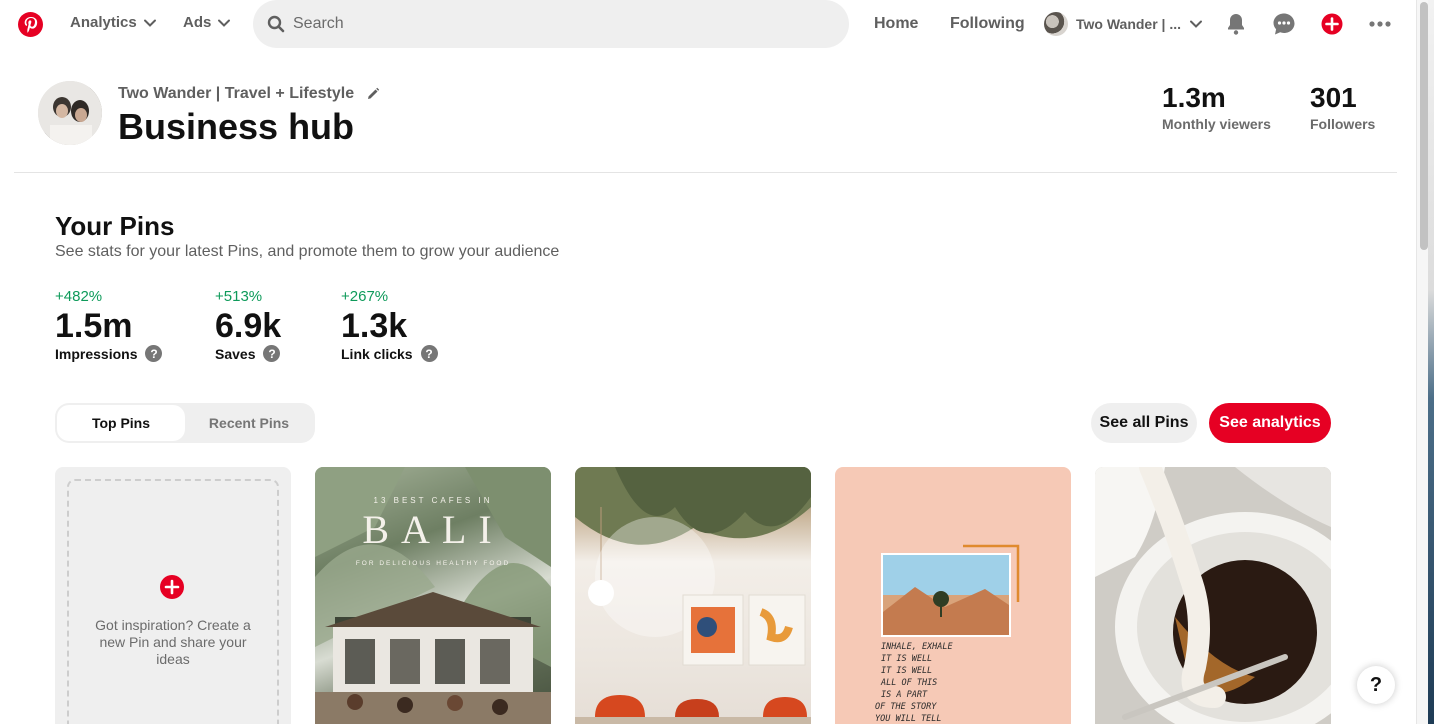  What do you see at coordinates (249, 423) in the screenshot?
I see `tab-recent-pins: Recent Pins` at bounding box center [249, 423].